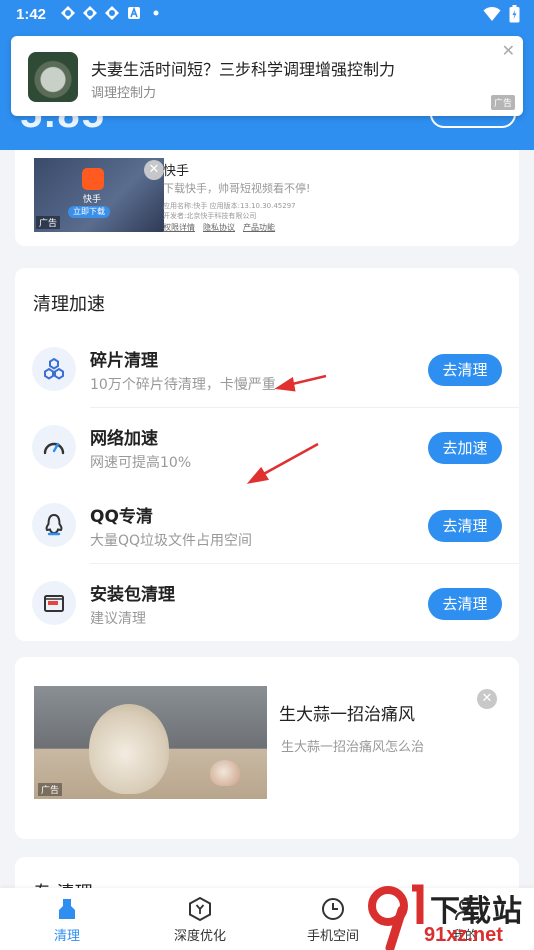 The height and width of the screenshot is (950, 534). Describe the element at coordinates (31, 14) in the screenshot. I see `status-time: 1:42` at that location.